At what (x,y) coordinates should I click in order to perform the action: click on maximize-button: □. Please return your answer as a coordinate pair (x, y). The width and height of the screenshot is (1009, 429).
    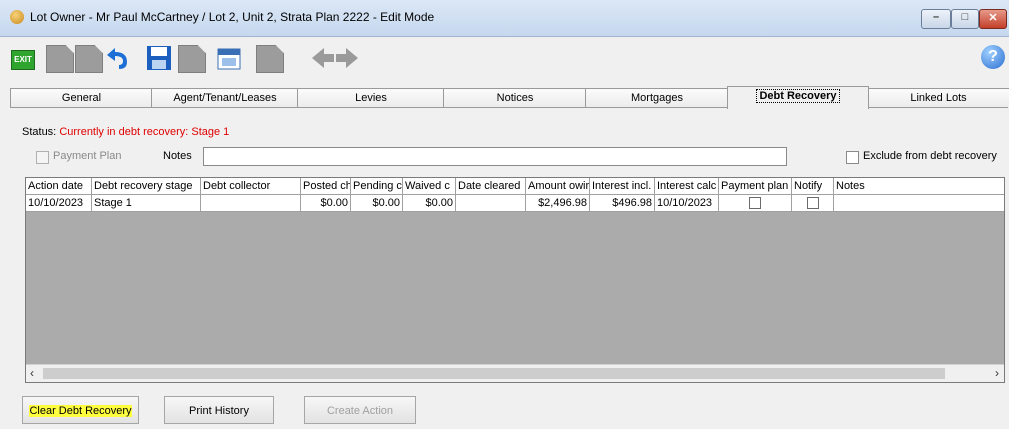
    Looking at the image, I should click on (965, 19).